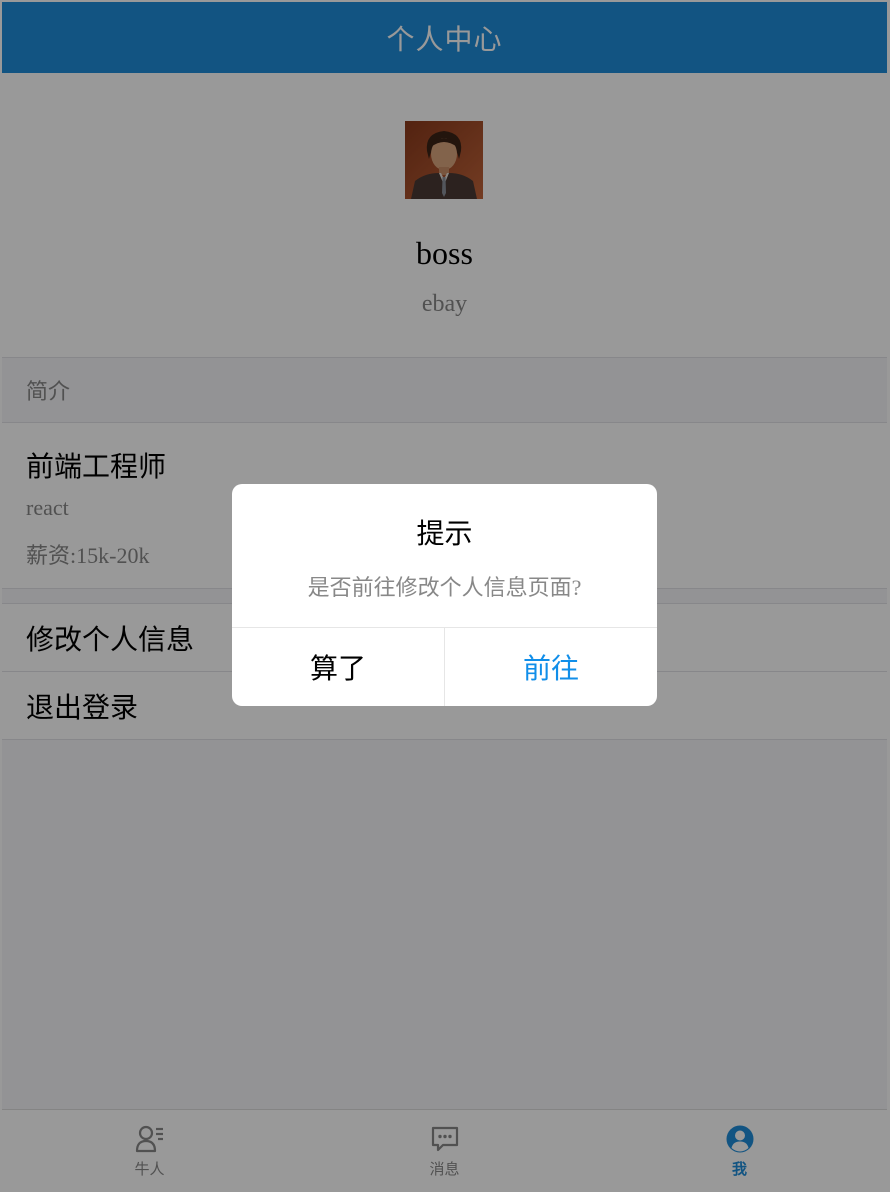  What do you see at coordinates (444, 587) in the screenshot?
I see `dialog-message: 是否前往修改个人信息页面?` at bounding box center [444, 587].